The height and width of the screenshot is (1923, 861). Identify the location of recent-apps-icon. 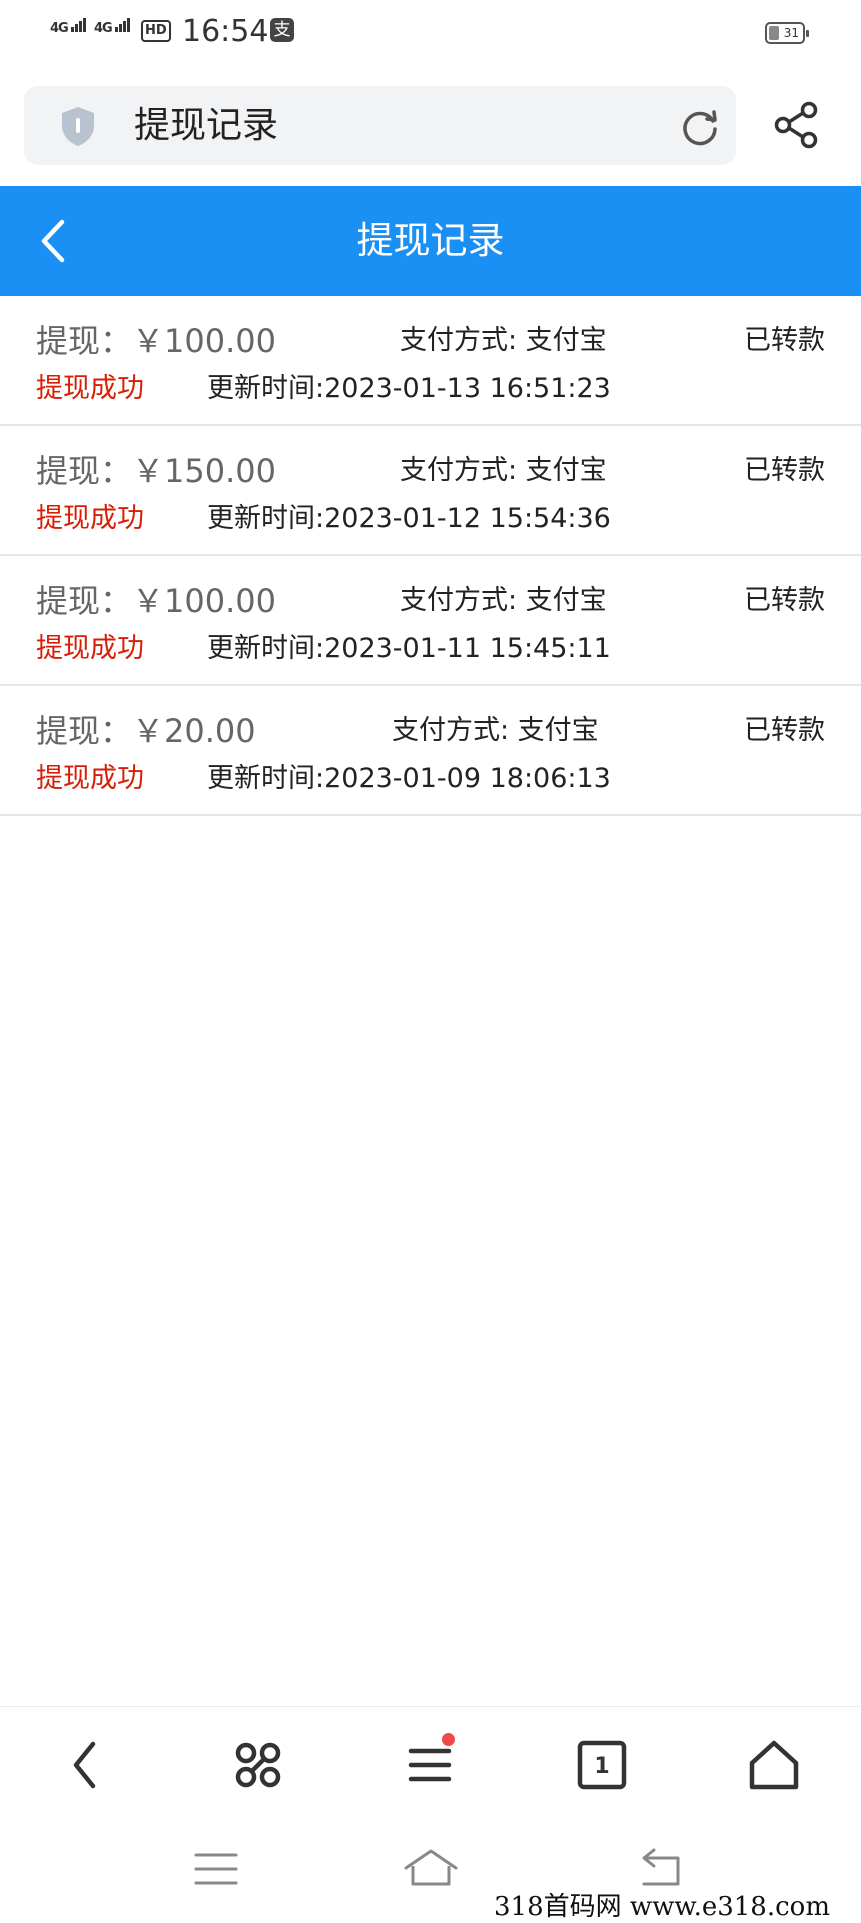
(216, 1869).